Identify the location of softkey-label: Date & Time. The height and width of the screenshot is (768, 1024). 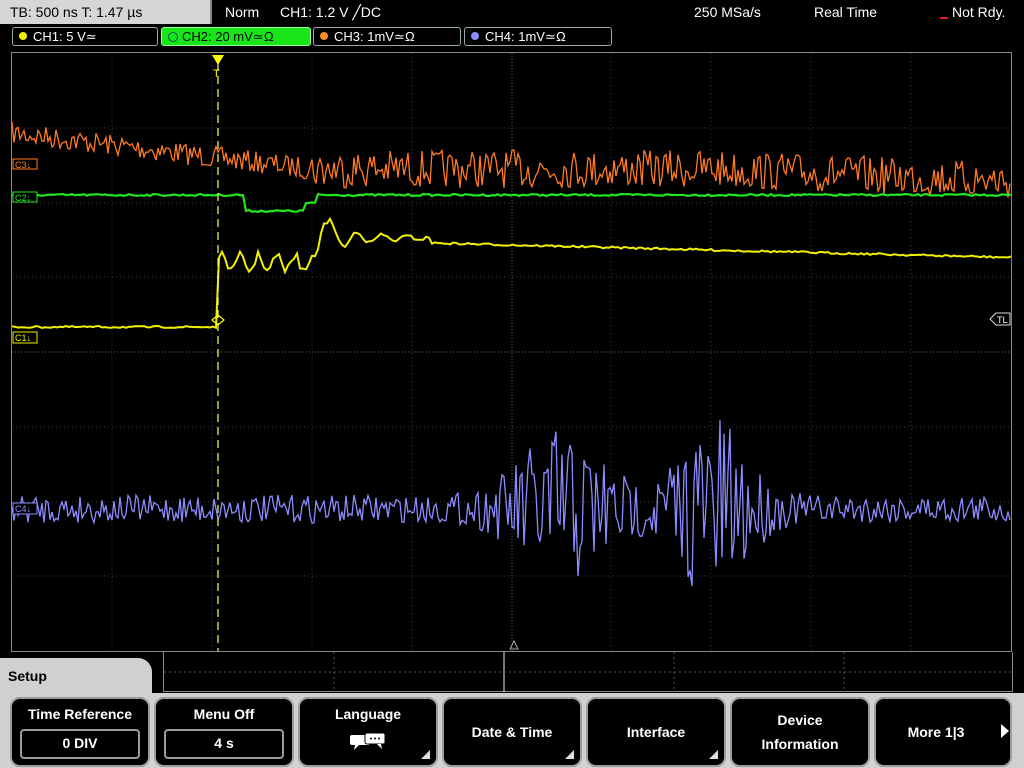
(512, 732).